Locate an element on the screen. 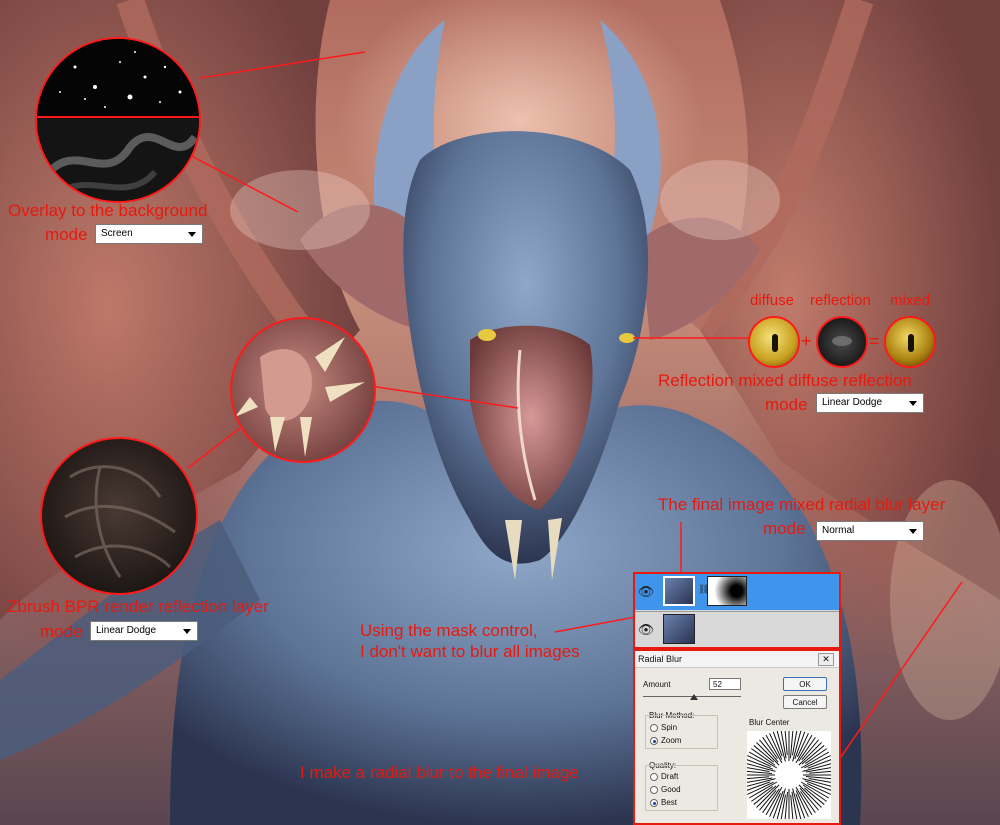  overlay-blend-mode-value: Screen is located at coordinates (117, 233).